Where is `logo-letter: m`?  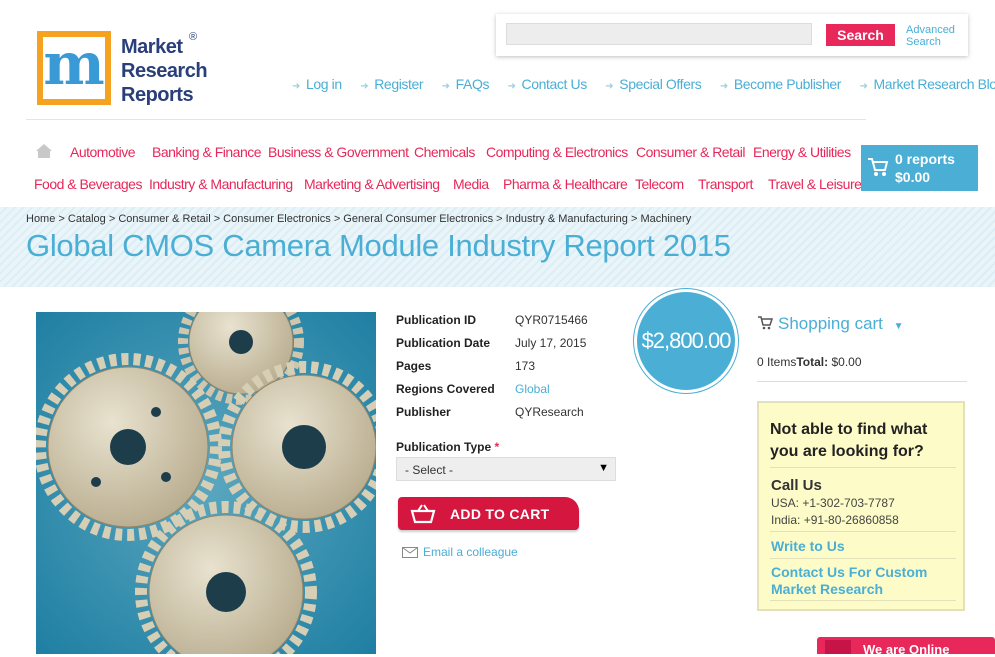 logo-letter: m is located at coordinates (74, 64).